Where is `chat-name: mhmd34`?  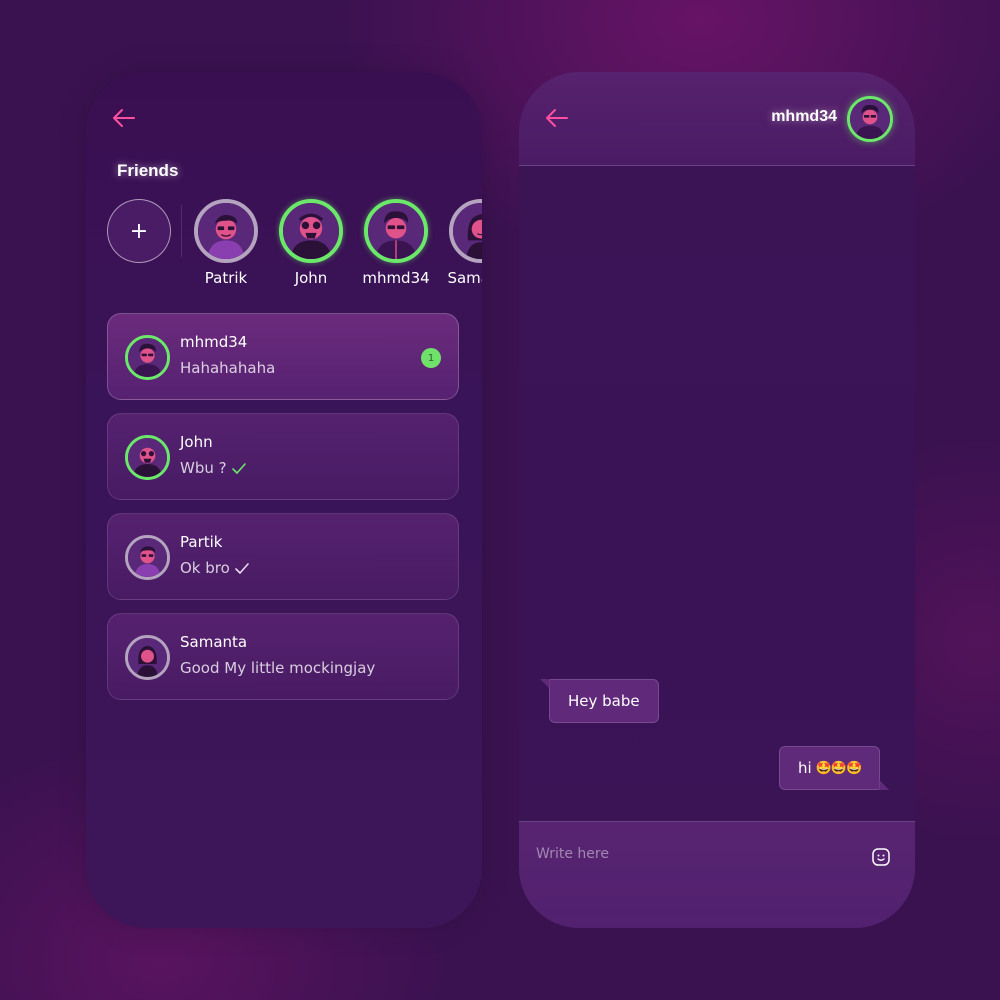
chat-name: mhmd34 is located at coordinates (214, 342).